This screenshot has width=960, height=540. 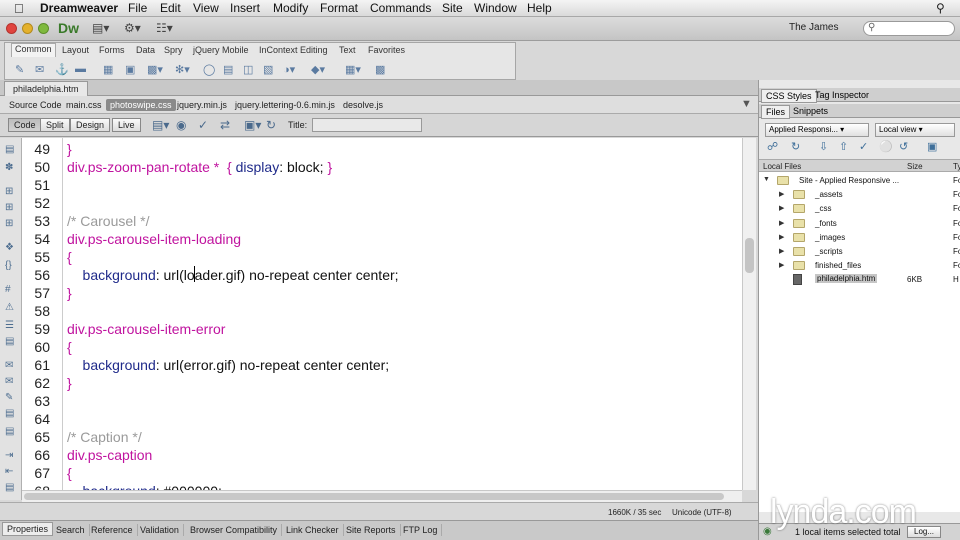 I want to click on code-line: div.ps-caption, so click(x=109, y=455).